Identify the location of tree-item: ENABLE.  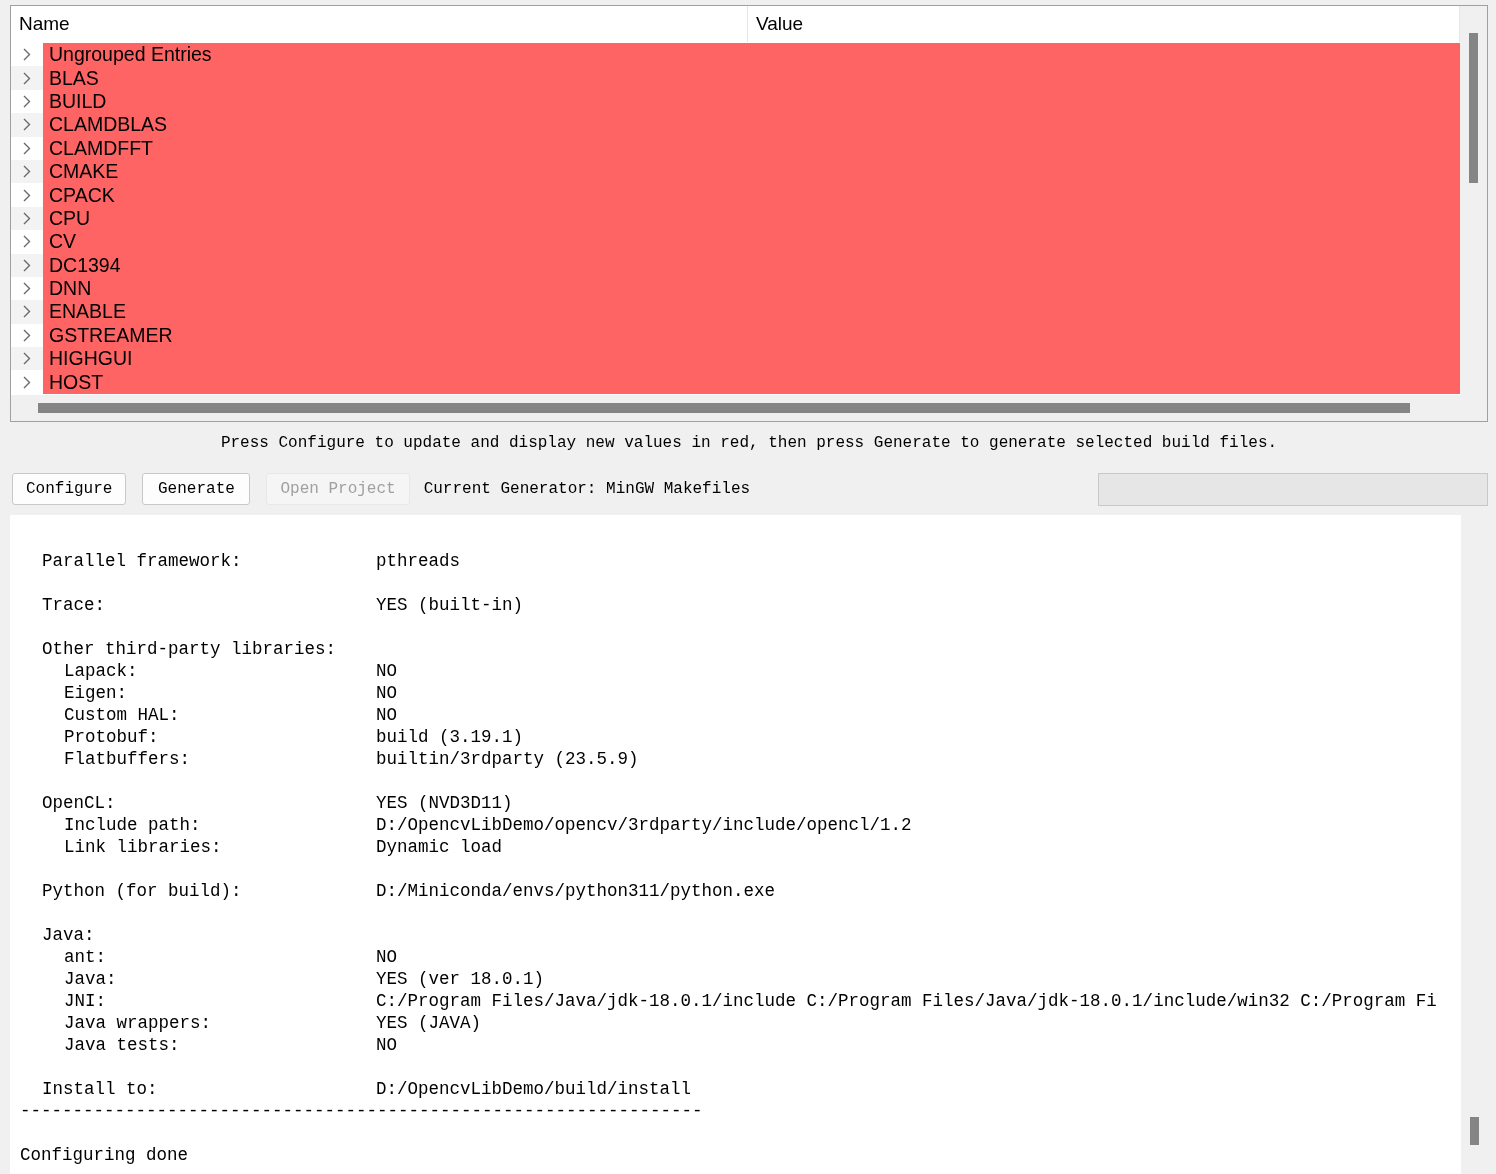
(751, 312).